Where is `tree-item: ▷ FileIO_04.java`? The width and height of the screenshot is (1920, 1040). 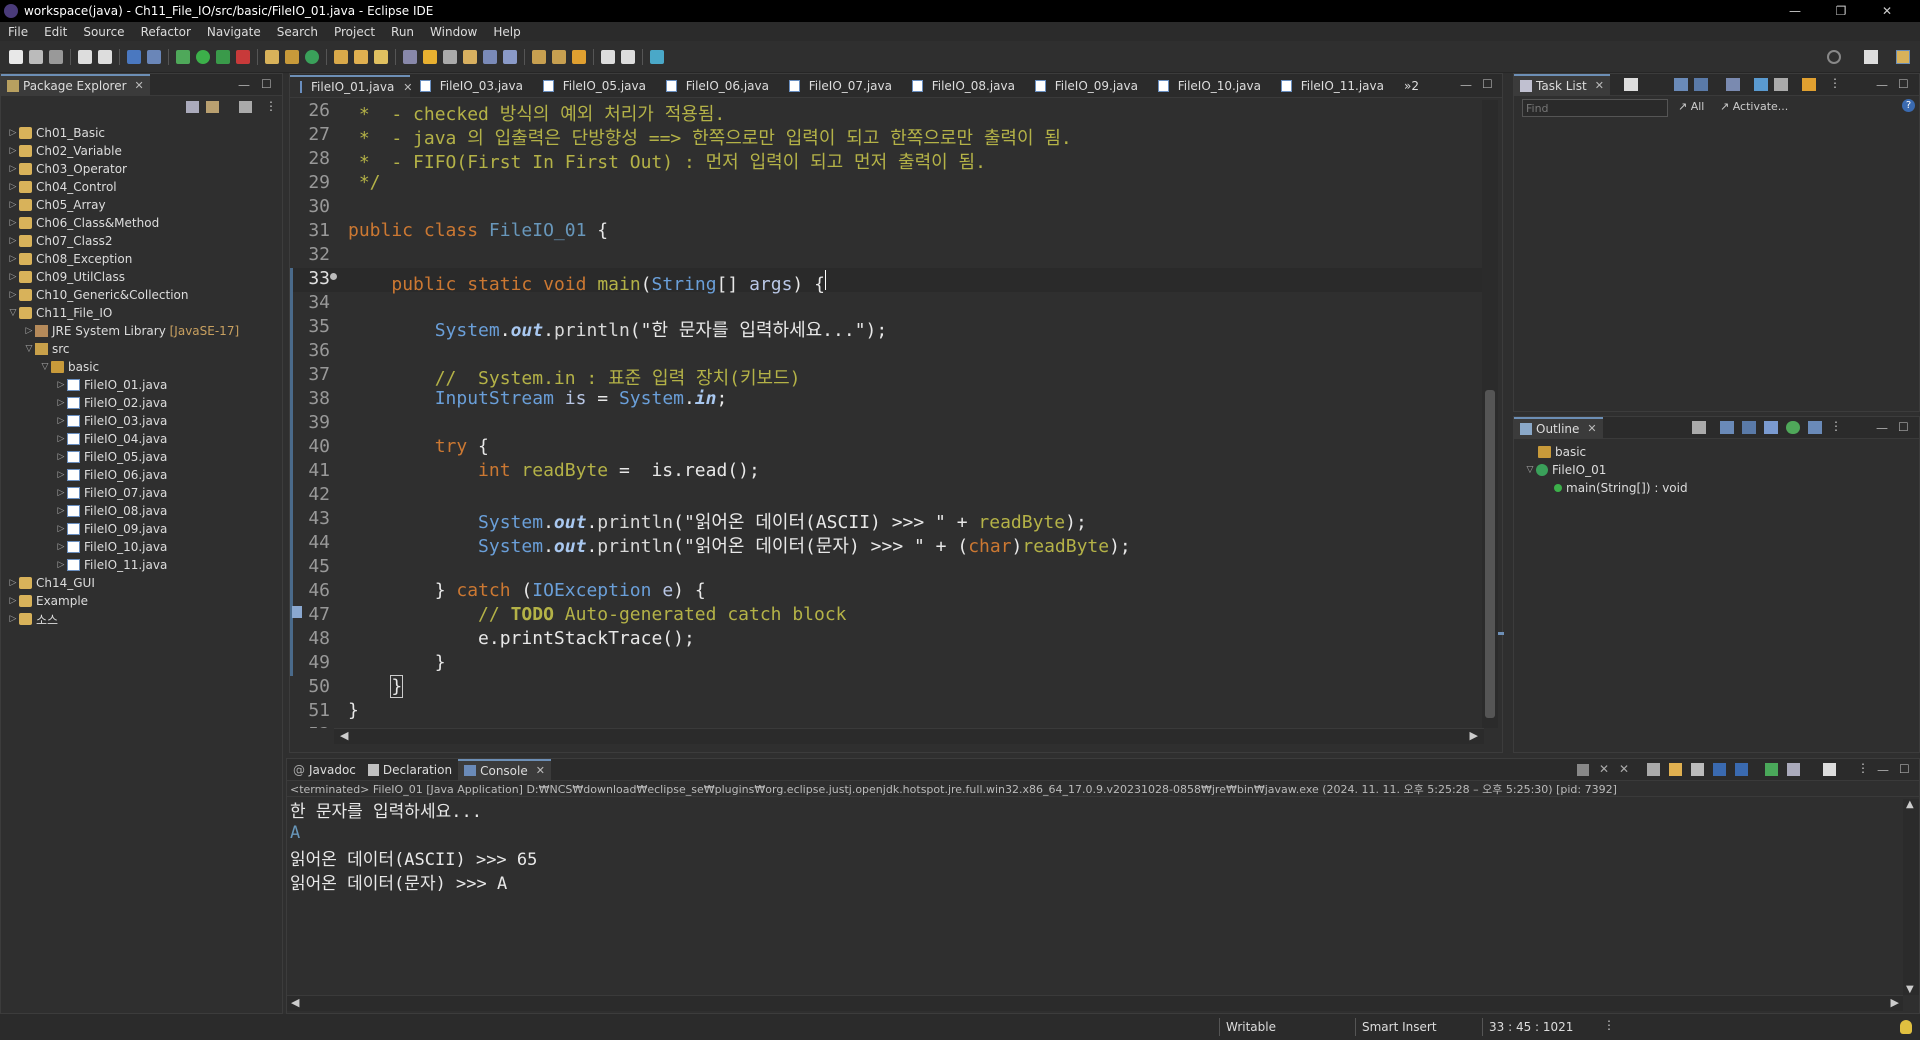
tree-item: ▷ FileIO_04.java is located at coordinates (144, 439).